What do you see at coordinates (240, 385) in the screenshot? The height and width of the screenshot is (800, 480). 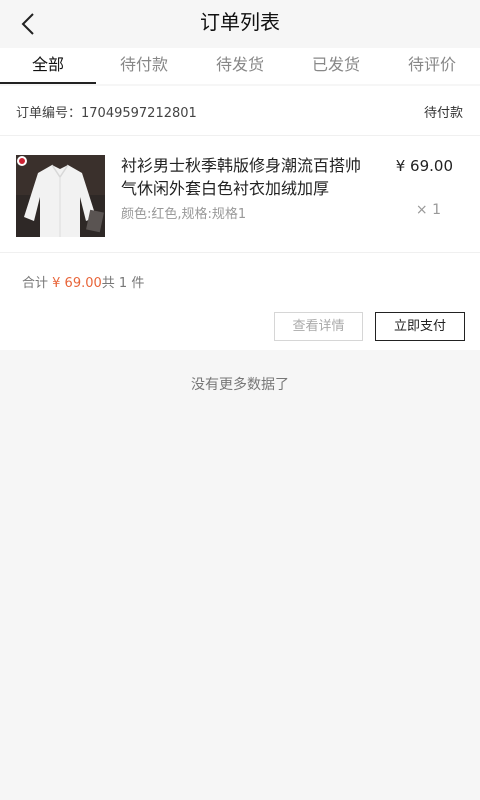 I see `no-more-data-text: 没有更多数据了` at bounding box center [240, 385].